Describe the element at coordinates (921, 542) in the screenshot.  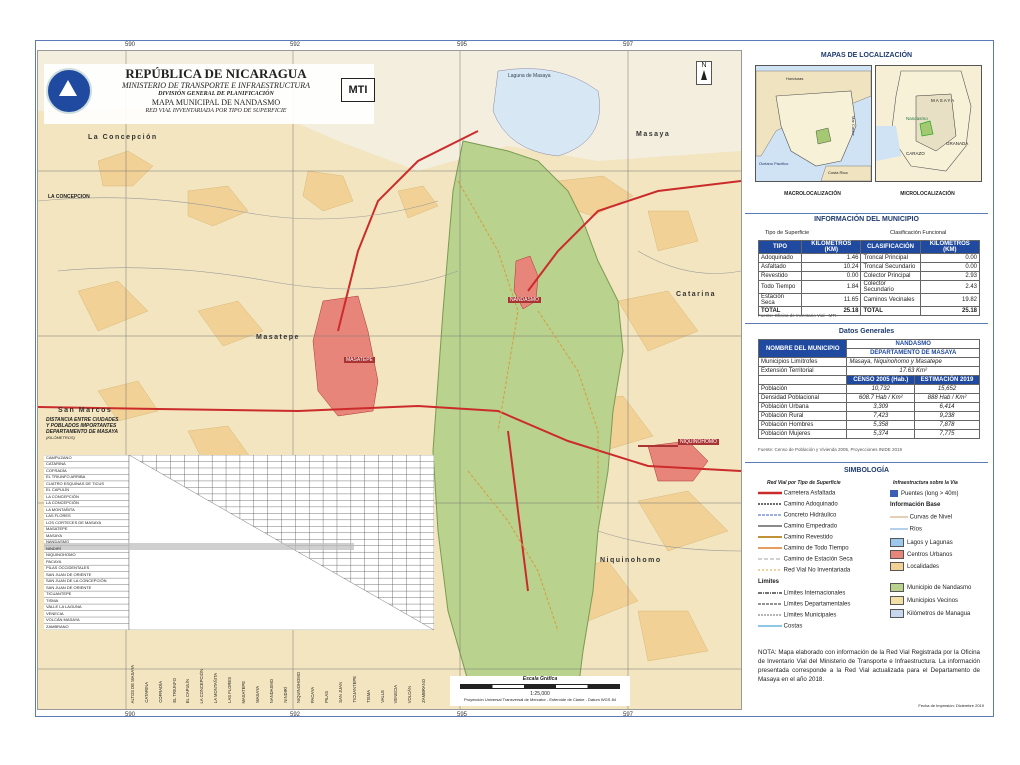
I see `legend-item: Lagos y Lagunas` at that location.